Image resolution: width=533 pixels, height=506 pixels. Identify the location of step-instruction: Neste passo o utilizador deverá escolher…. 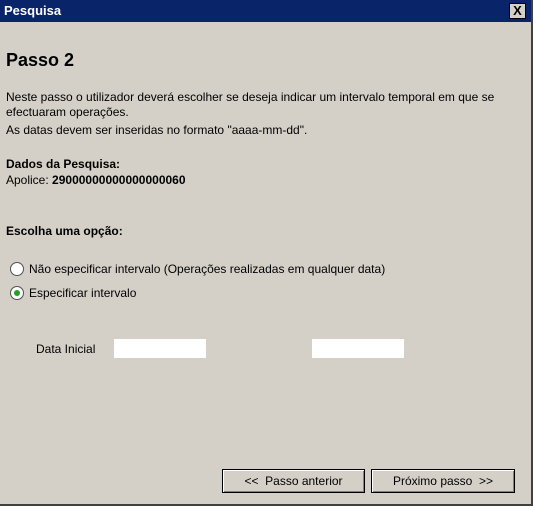
(250, 104).